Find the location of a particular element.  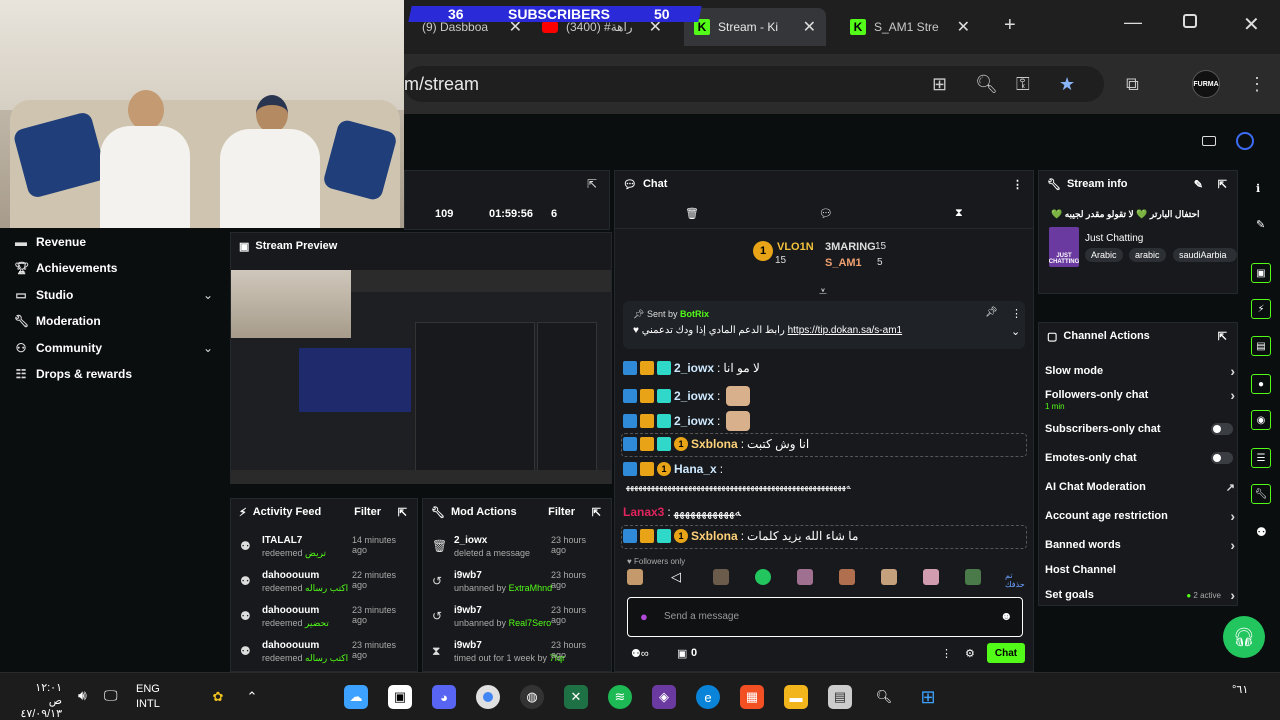

chat-bubble-icon: 💬︎ is located at coordinates (826, 213).